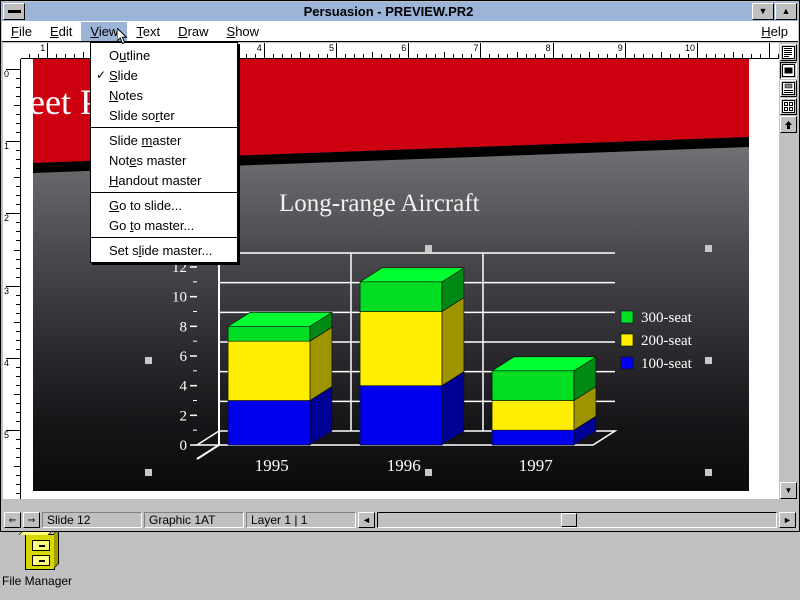 Image resolution: width=800 pixels, height=600 pixels. I want to click on status-bar: ⇐ ⇒ Slide 12 Graphic 1AT Layer 1 | 1 ◄ ►, so click(400, 520).